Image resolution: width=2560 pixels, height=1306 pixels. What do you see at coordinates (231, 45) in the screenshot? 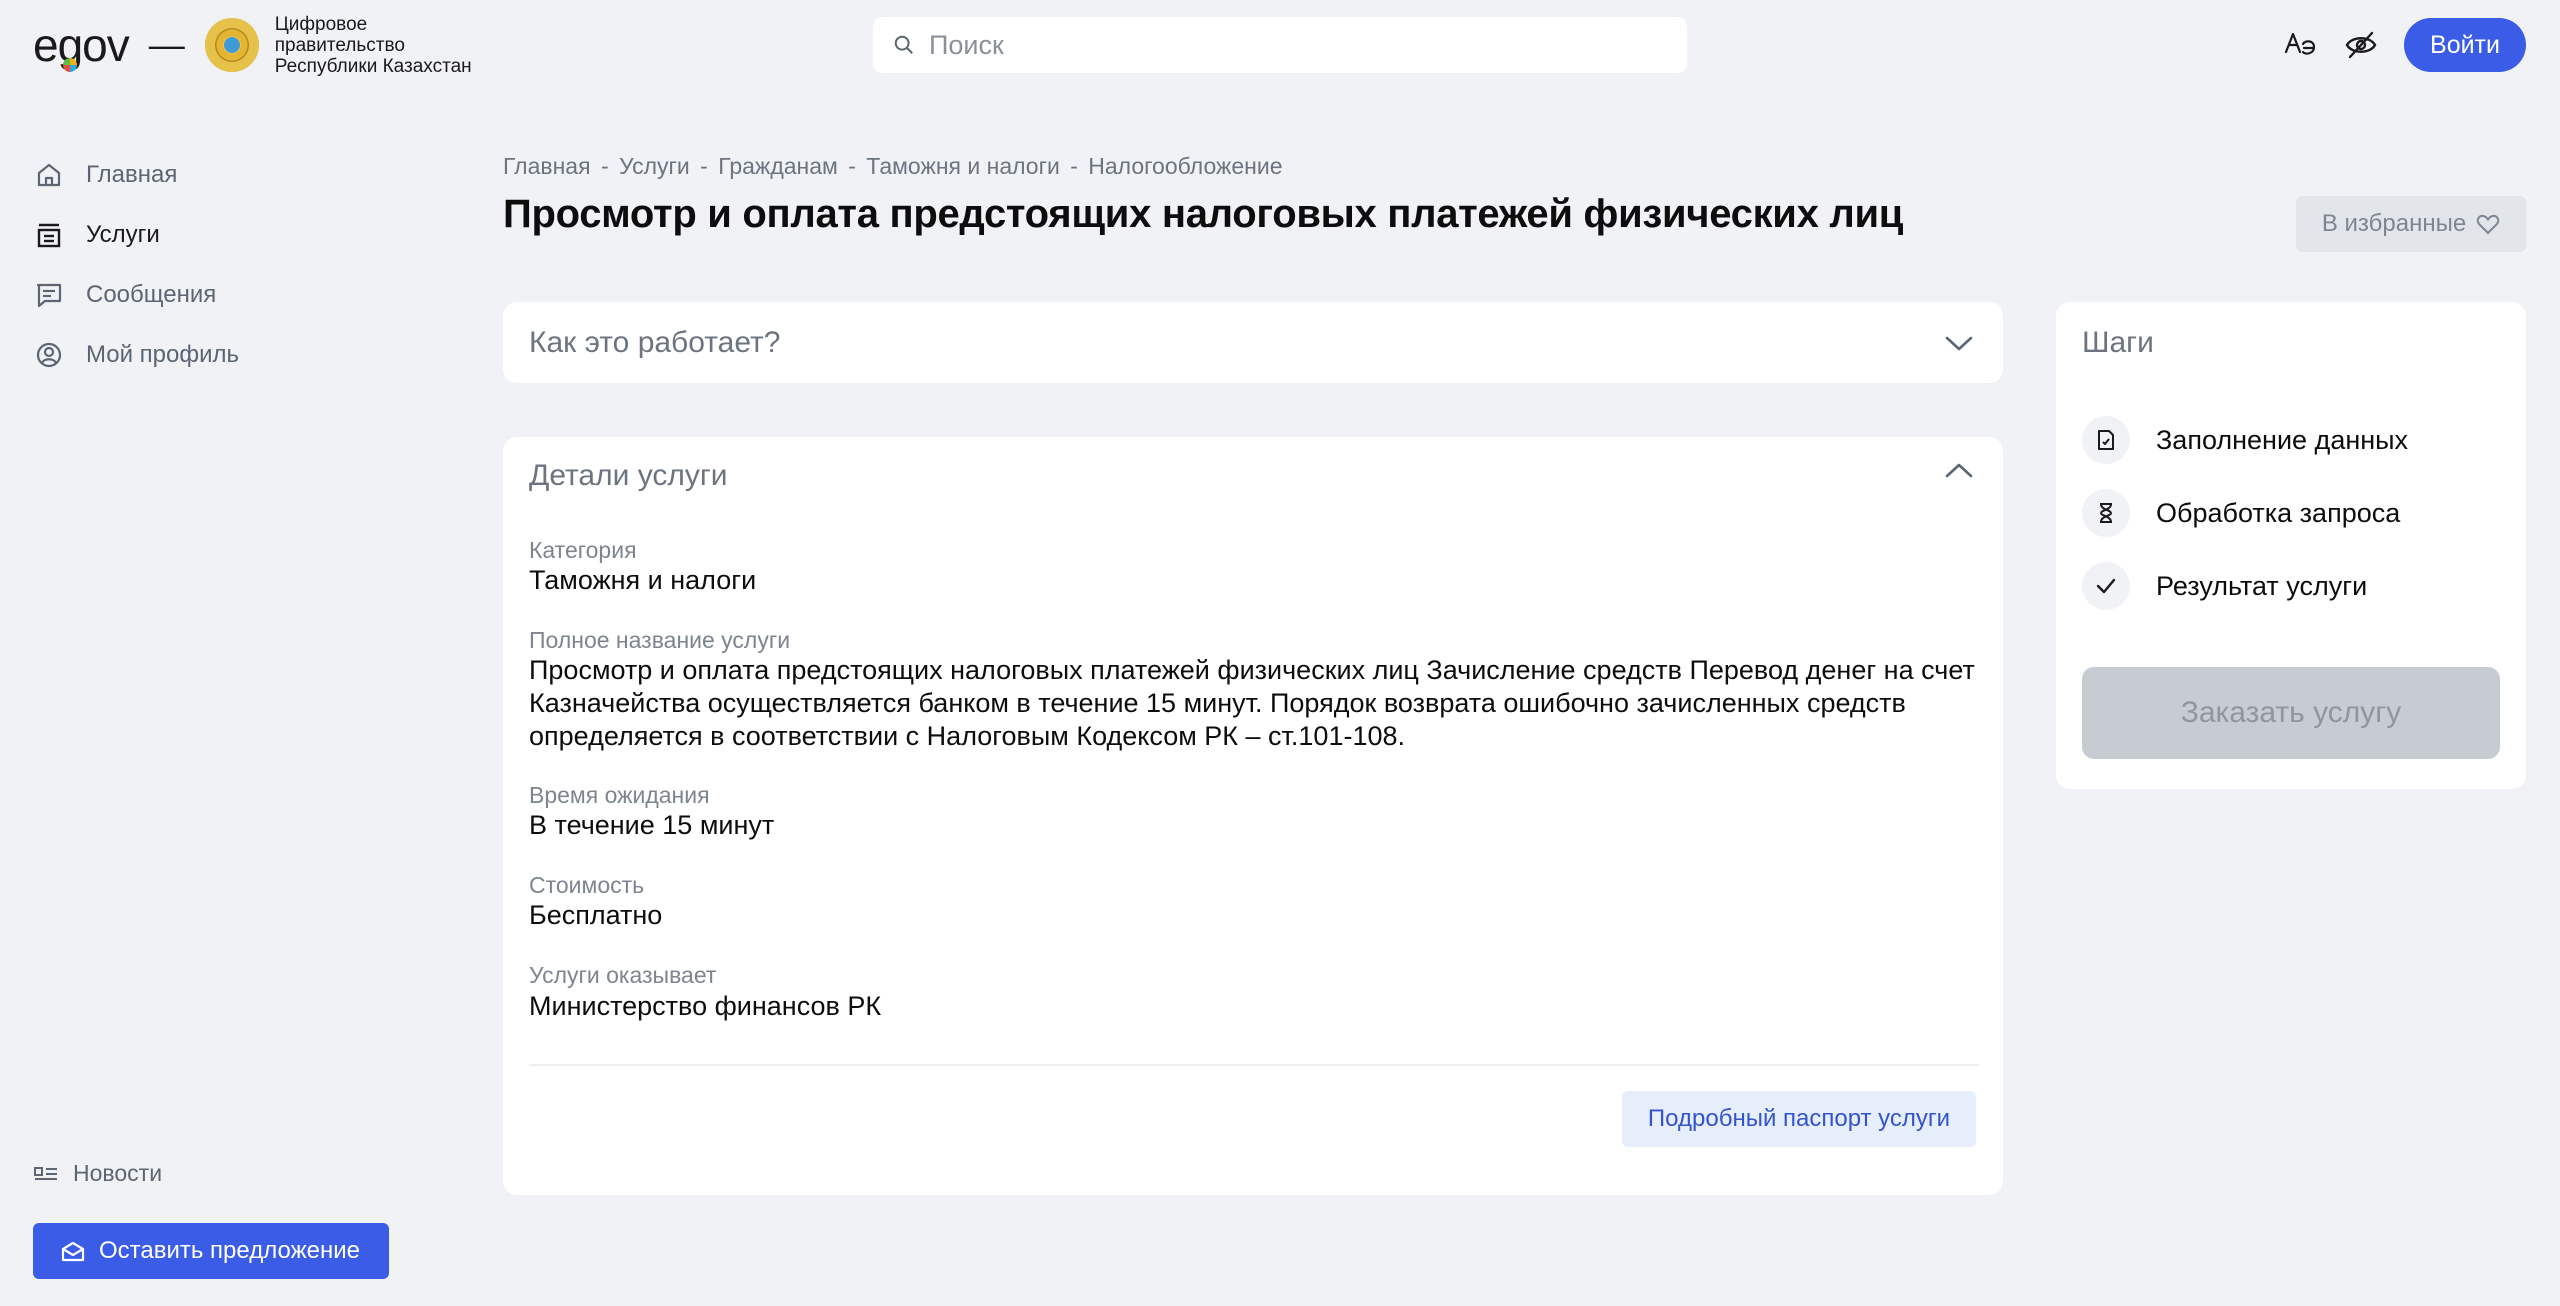
I see `kazakhstan-emblem-icon` at bounding box center [231, 45].